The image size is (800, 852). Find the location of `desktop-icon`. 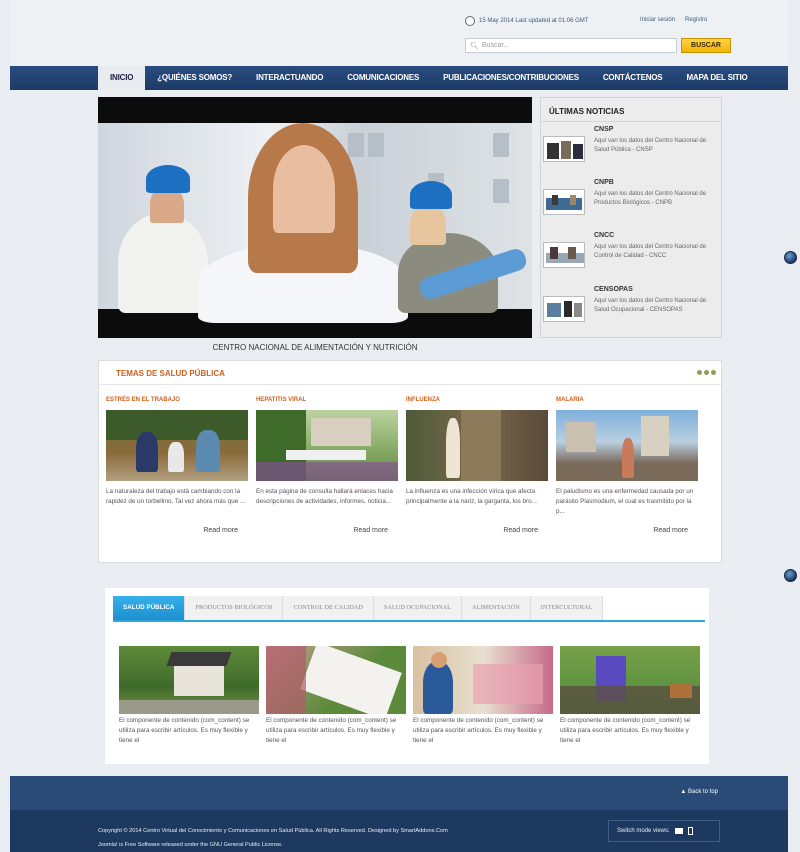

desktop-icon is located at coordinates (678, 831).